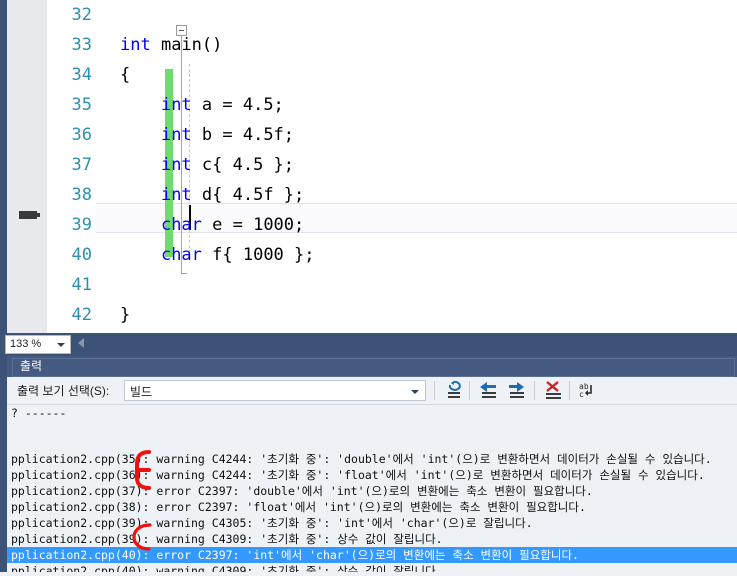 This screenshot has height=576, width=737. What do you see at coordinates (81, 315) in the screenshot?
I see `line-number: 42` at bounding box center [81, 315].